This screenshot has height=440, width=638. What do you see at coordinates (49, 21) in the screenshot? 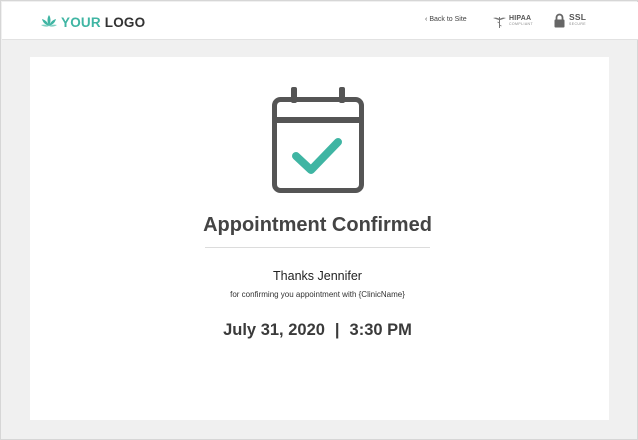
I see `leaf-logo-icon` at bounding box center [49, 21].